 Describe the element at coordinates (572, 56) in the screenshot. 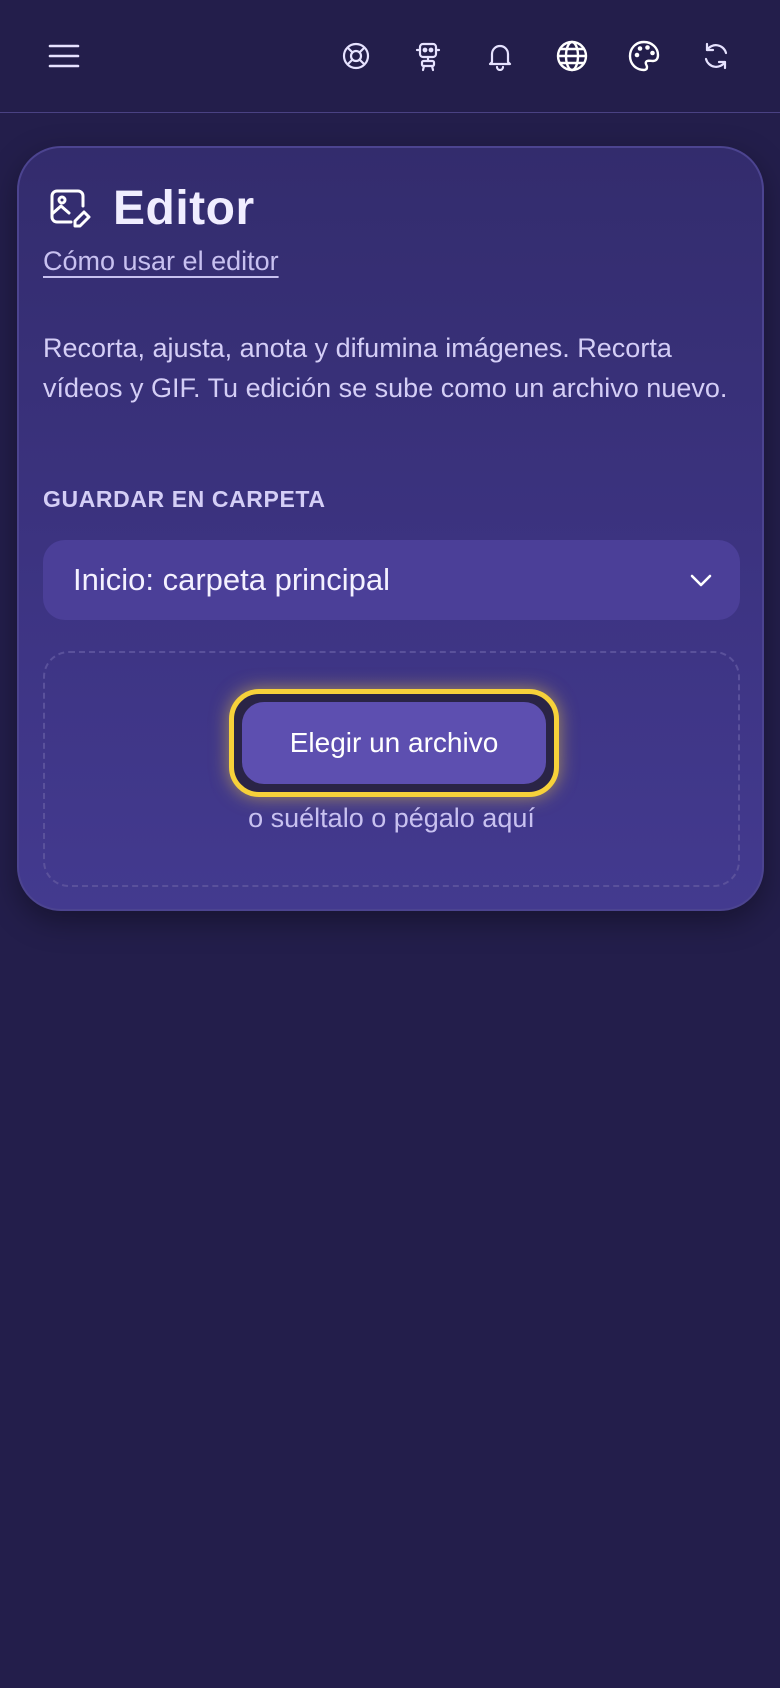

I see `globe-icon` at that location.